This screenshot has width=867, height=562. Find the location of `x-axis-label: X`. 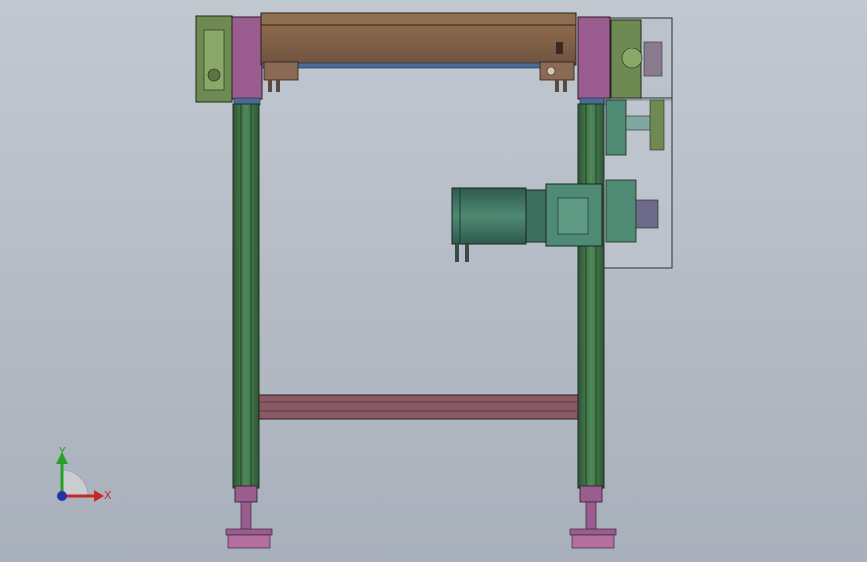

x-axis-label: X is located at coordinates (108, 495).